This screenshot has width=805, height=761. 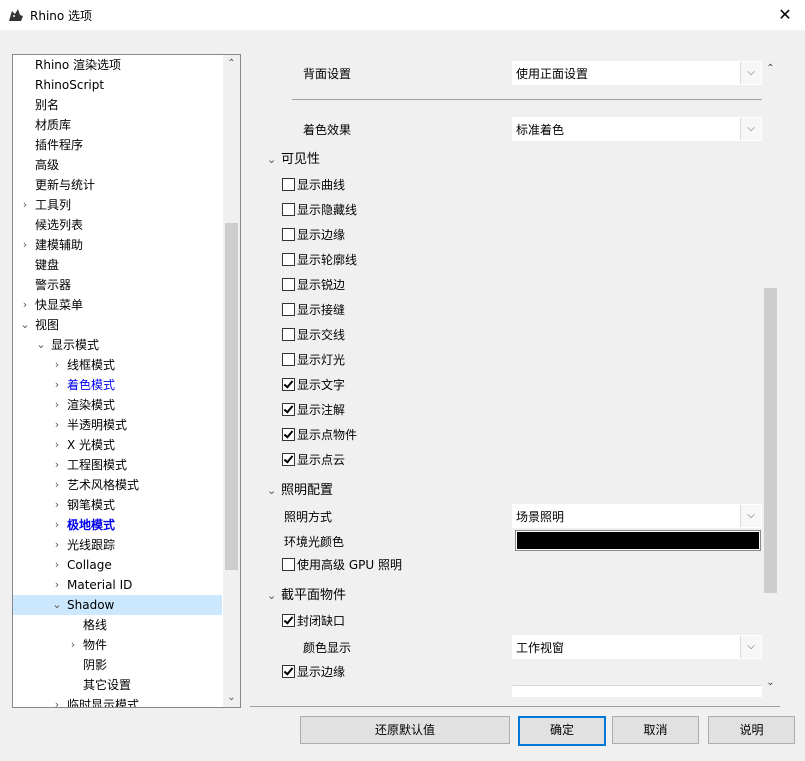 I want to click on visibility-checkbox: 显示接缝, so click(x=313, y=310).